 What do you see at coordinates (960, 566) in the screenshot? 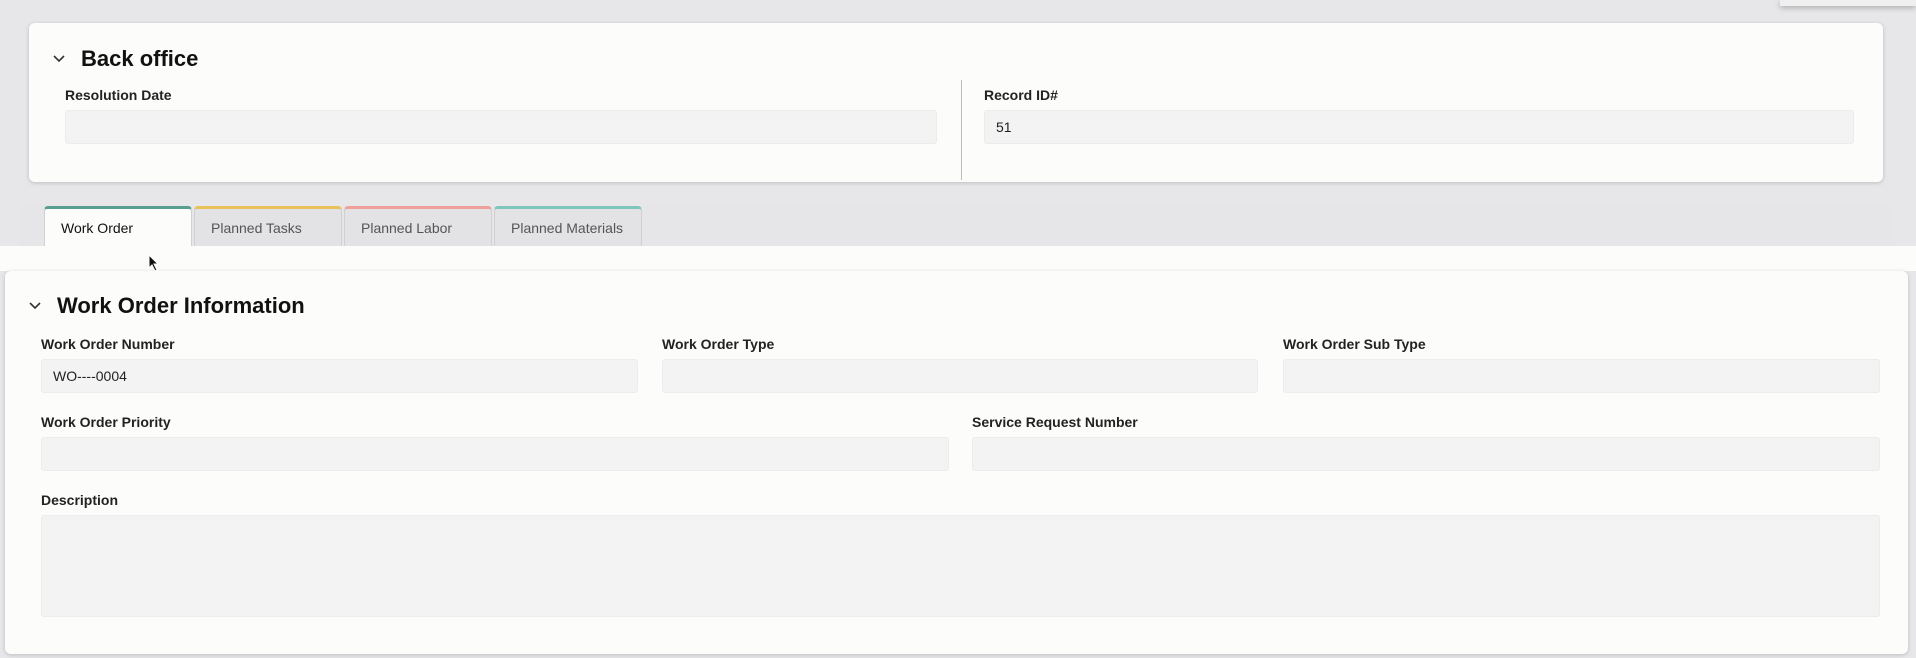
I see `description-textarea` at bounding box center [960, 566].